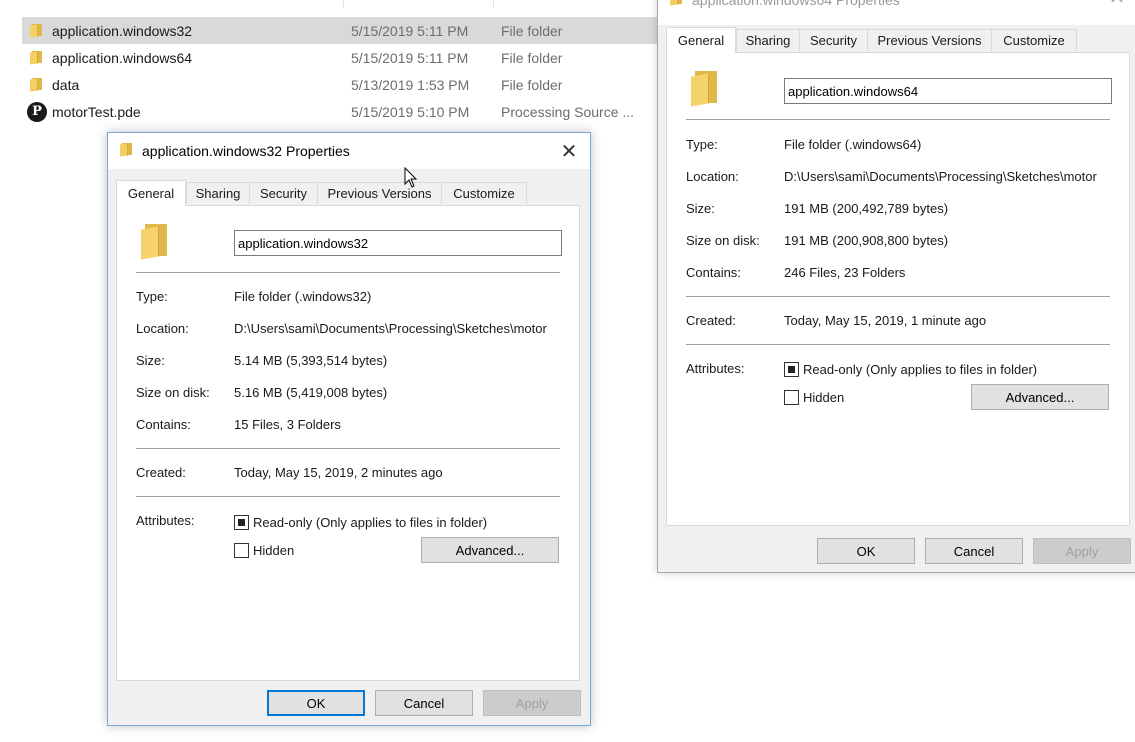 Image resolution: width=1135 pixels, height=742 pixels. I want to click on file-name: data, so click(66, 84).